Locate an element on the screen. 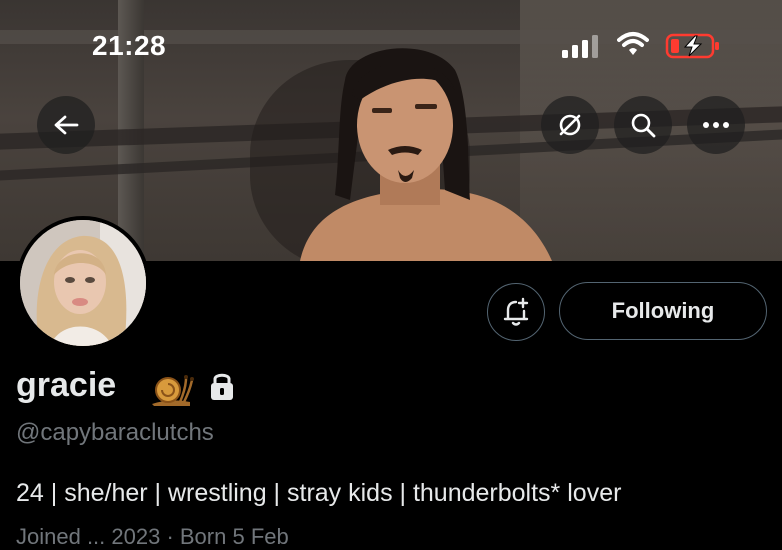 The height and width of the screenshot is (550, 782). avatar is located at coordinates (83, 283).